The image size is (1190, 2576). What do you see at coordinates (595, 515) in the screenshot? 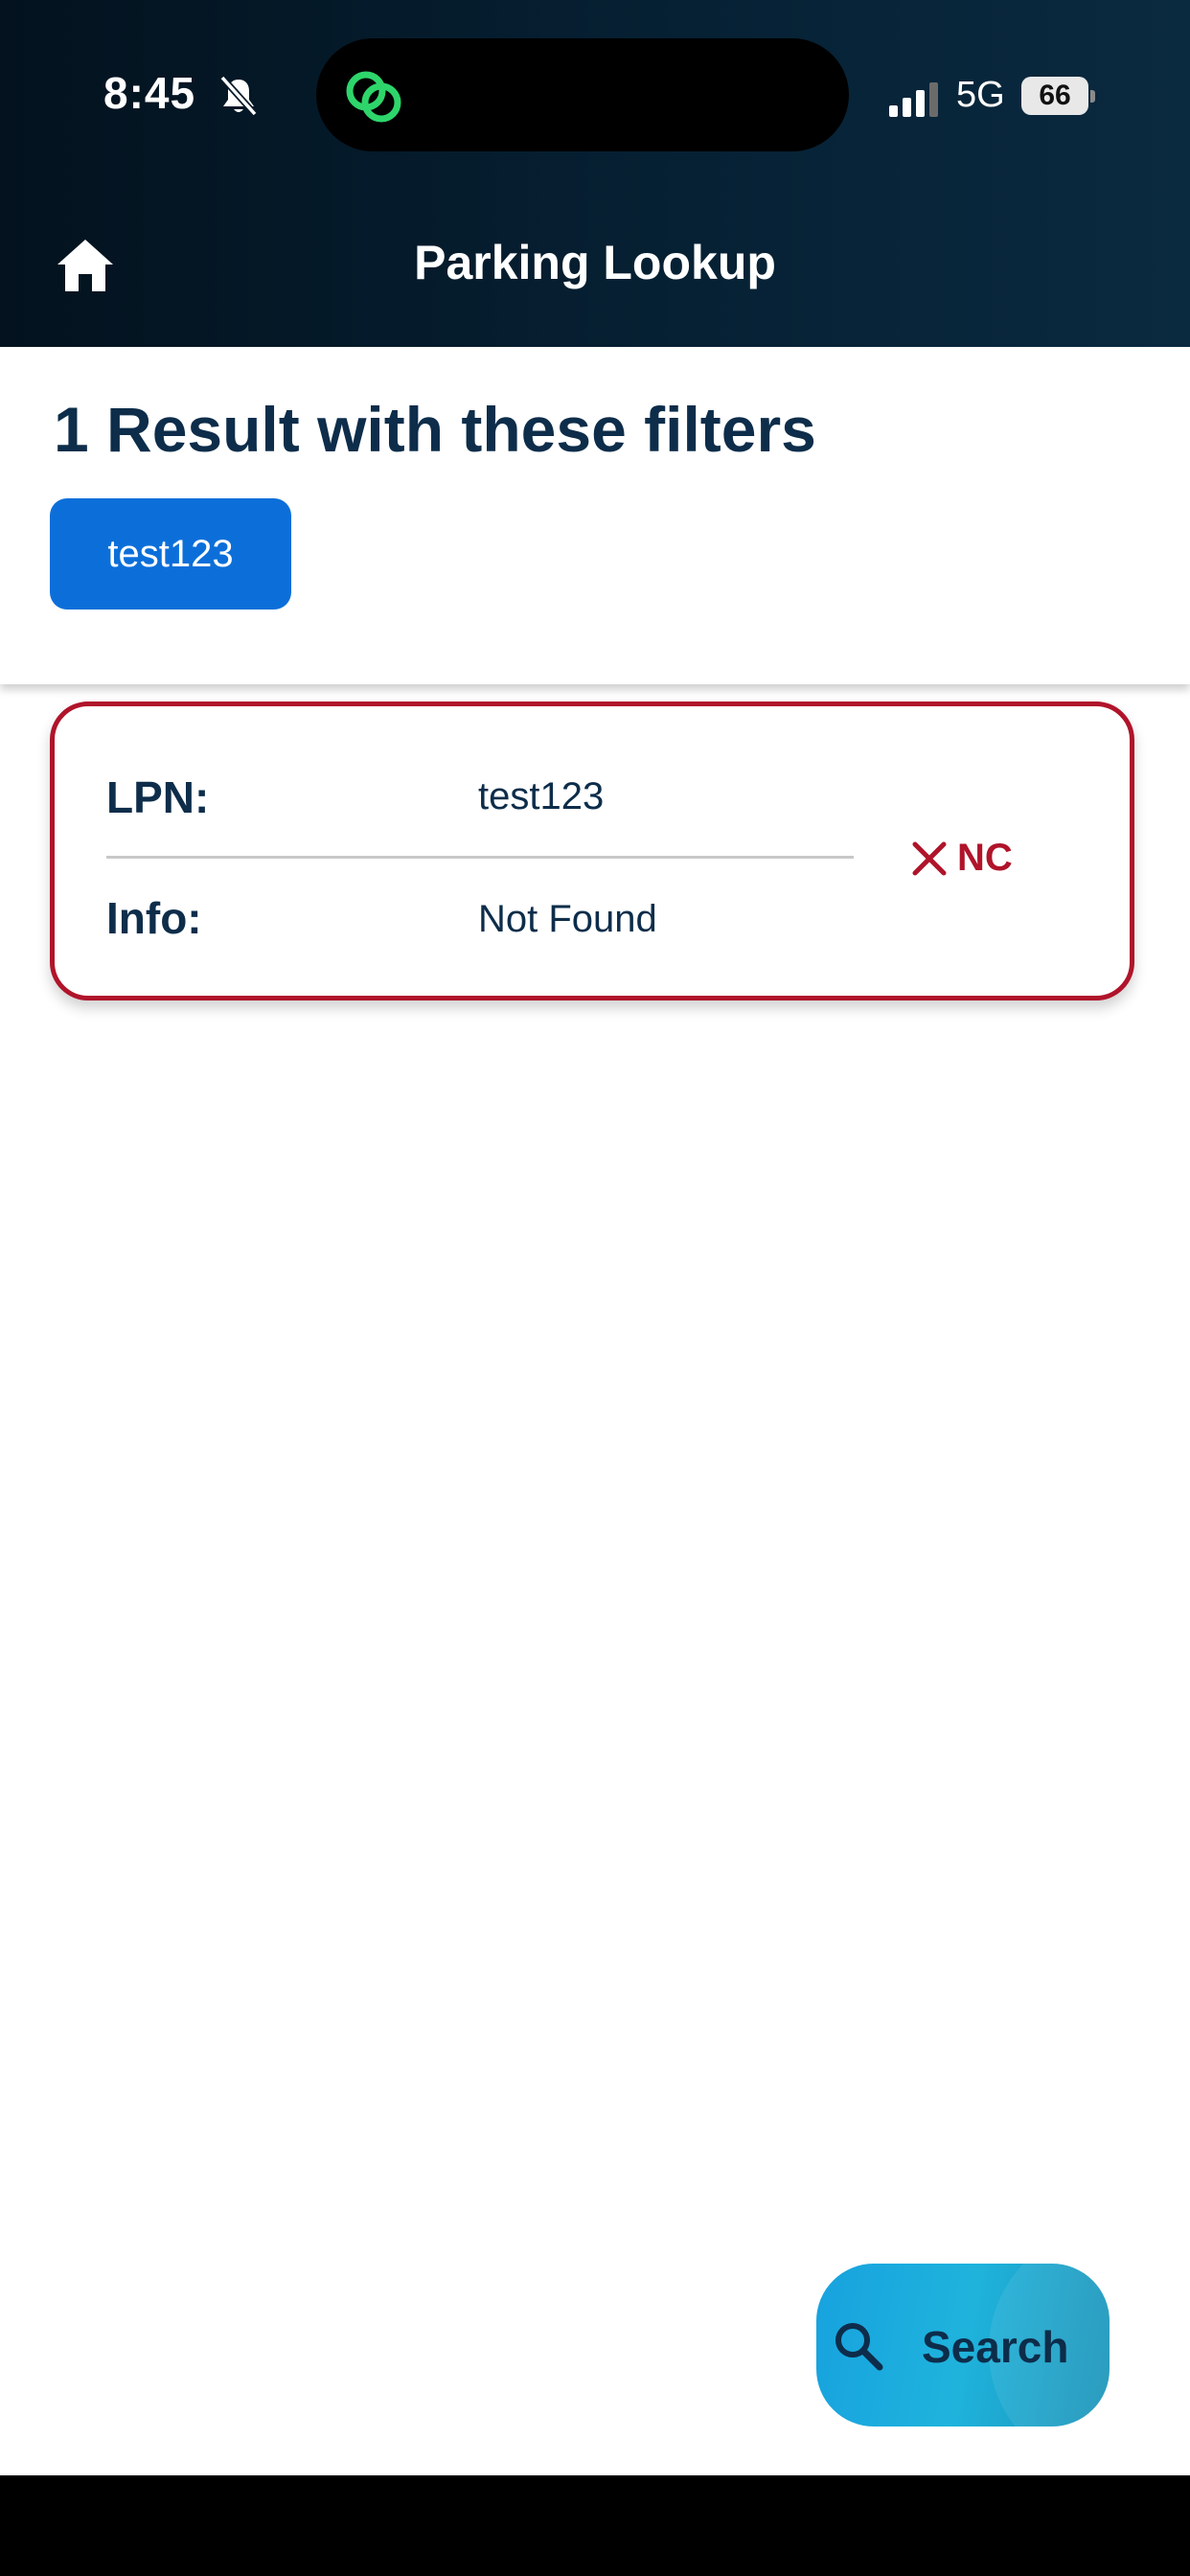
I see `filters-panel: 1 Result with these filters test123` at bounding box center [595, 515].